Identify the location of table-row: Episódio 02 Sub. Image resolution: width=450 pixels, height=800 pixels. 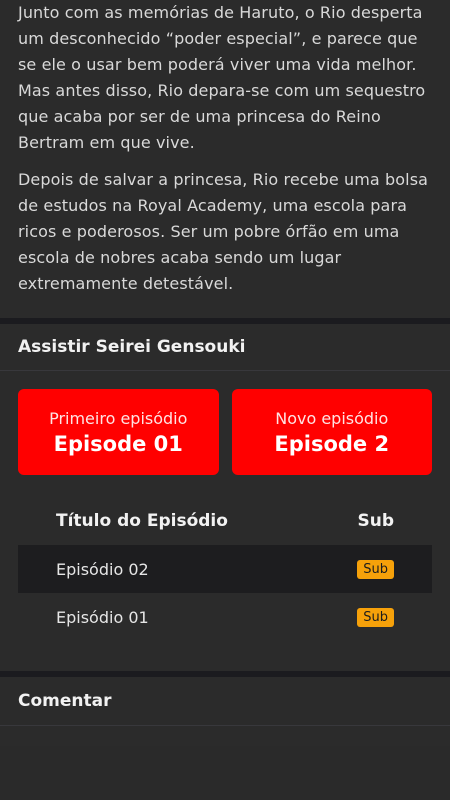
(225, 569).